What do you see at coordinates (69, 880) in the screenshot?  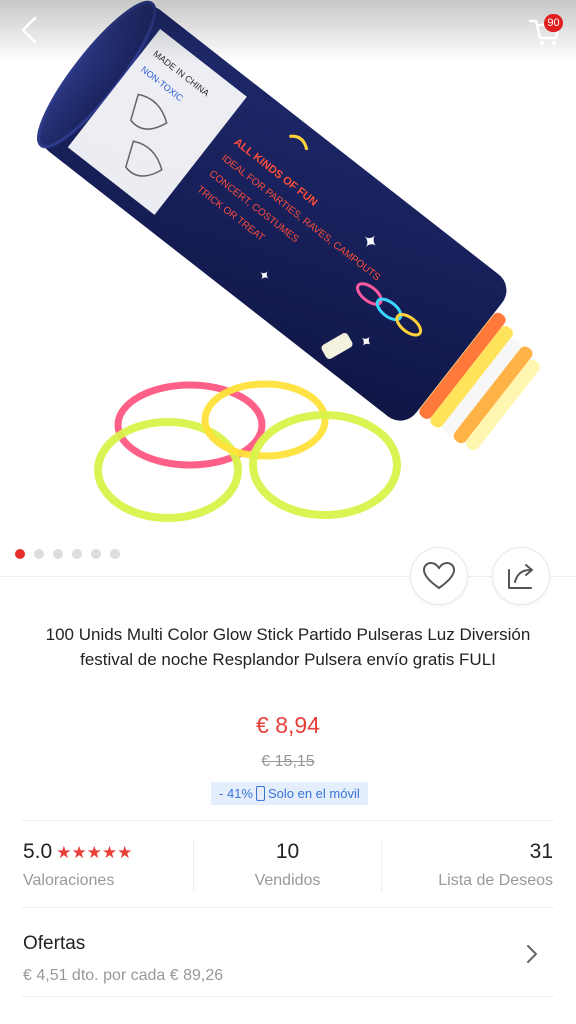 I see `rating-label: Valoraciones` at bounding box center [69, 880].